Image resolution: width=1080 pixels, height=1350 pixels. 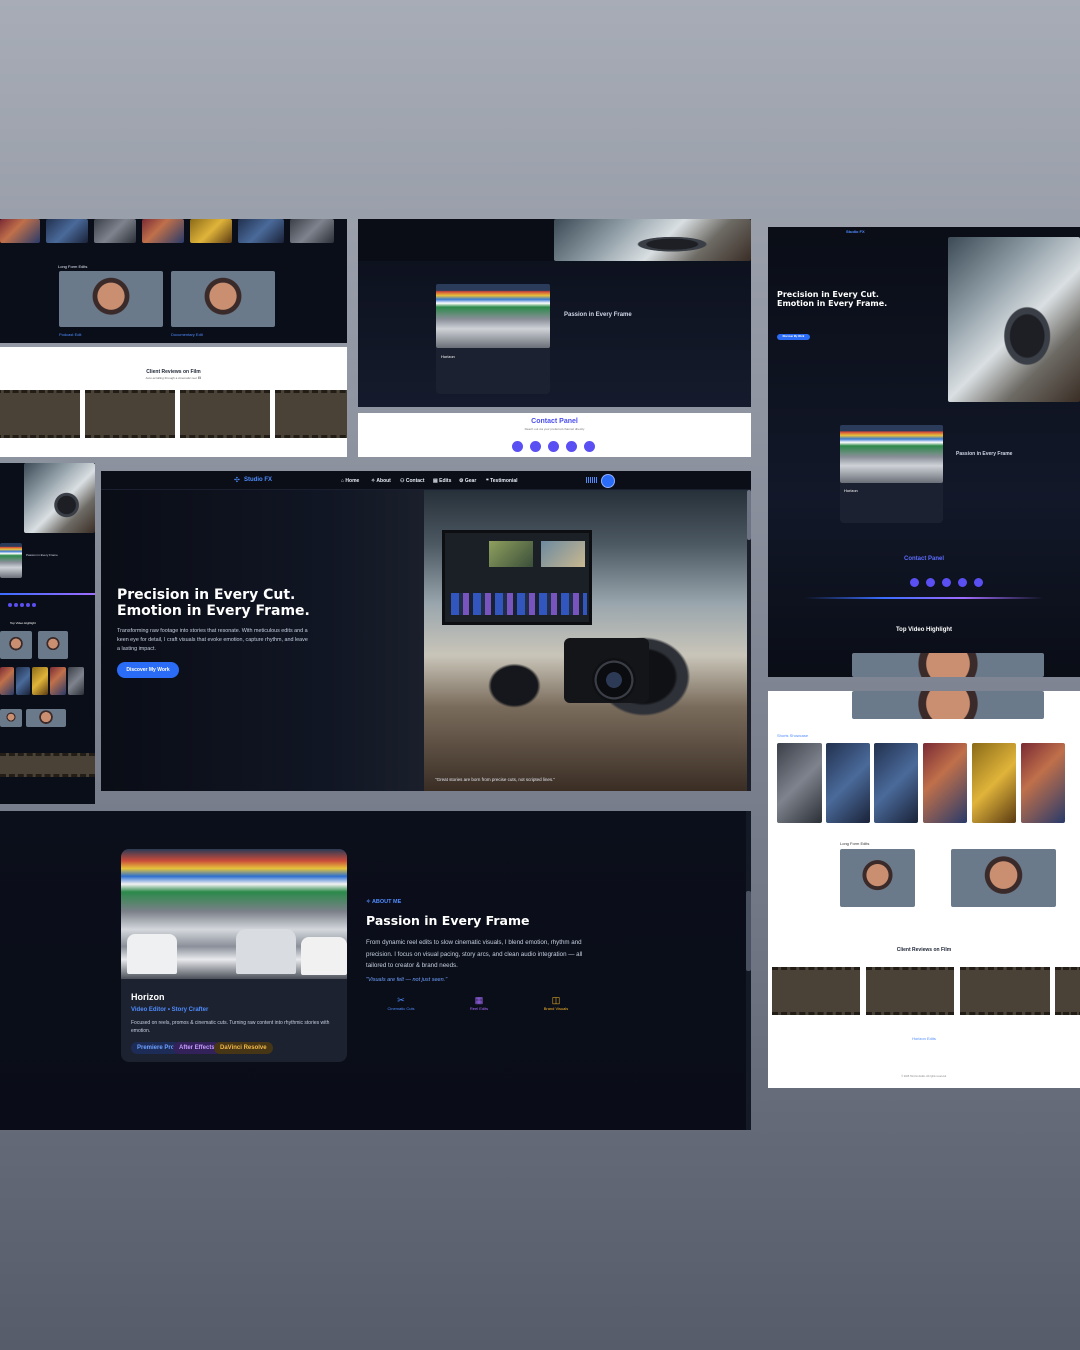 What do you see at coordinates (407, 980) in the screenshot?
I see `about-quote: "Visuals are felt — not just seen."` at bounding box center [407, 980].